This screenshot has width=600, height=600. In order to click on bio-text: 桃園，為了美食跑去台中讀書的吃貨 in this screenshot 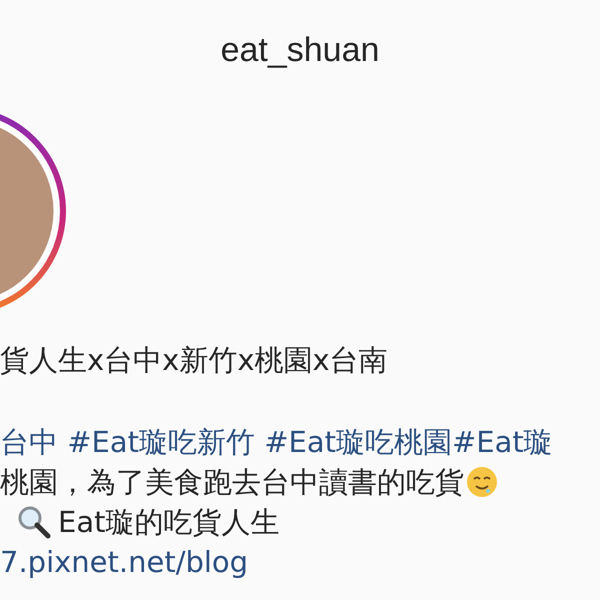, I will do `click(232, 482)`.